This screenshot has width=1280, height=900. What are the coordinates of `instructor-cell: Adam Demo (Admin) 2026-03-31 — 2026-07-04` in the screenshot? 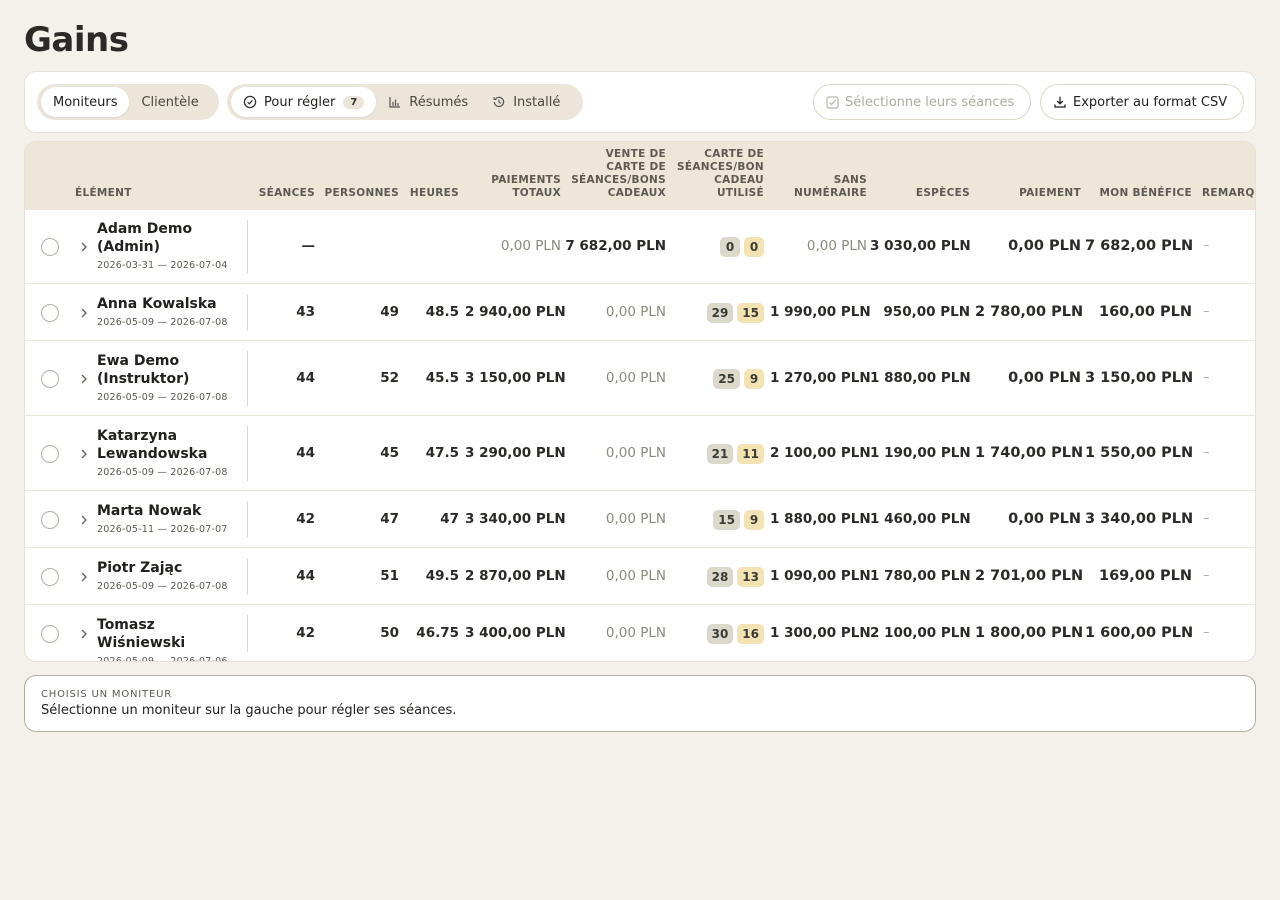 It's located at (172, 245).